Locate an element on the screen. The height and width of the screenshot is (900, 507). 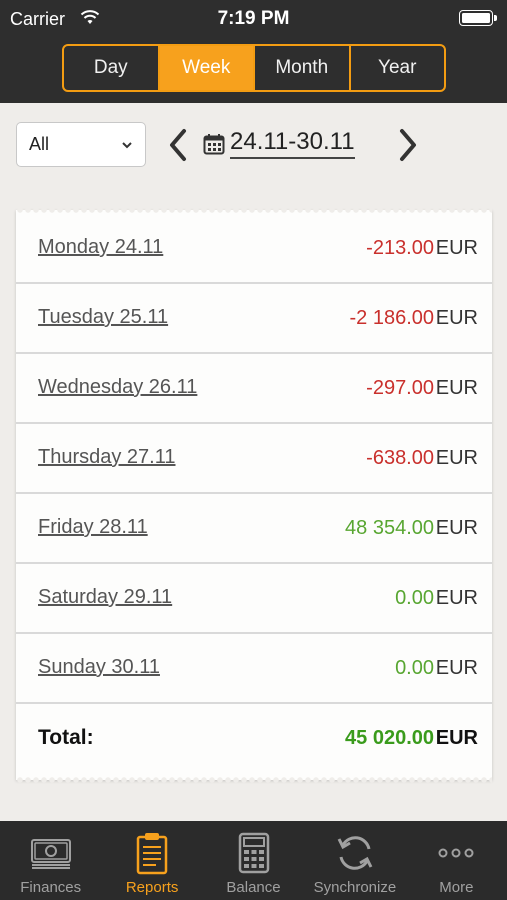
category-filter-select: All is located at coordinates (81, 144).